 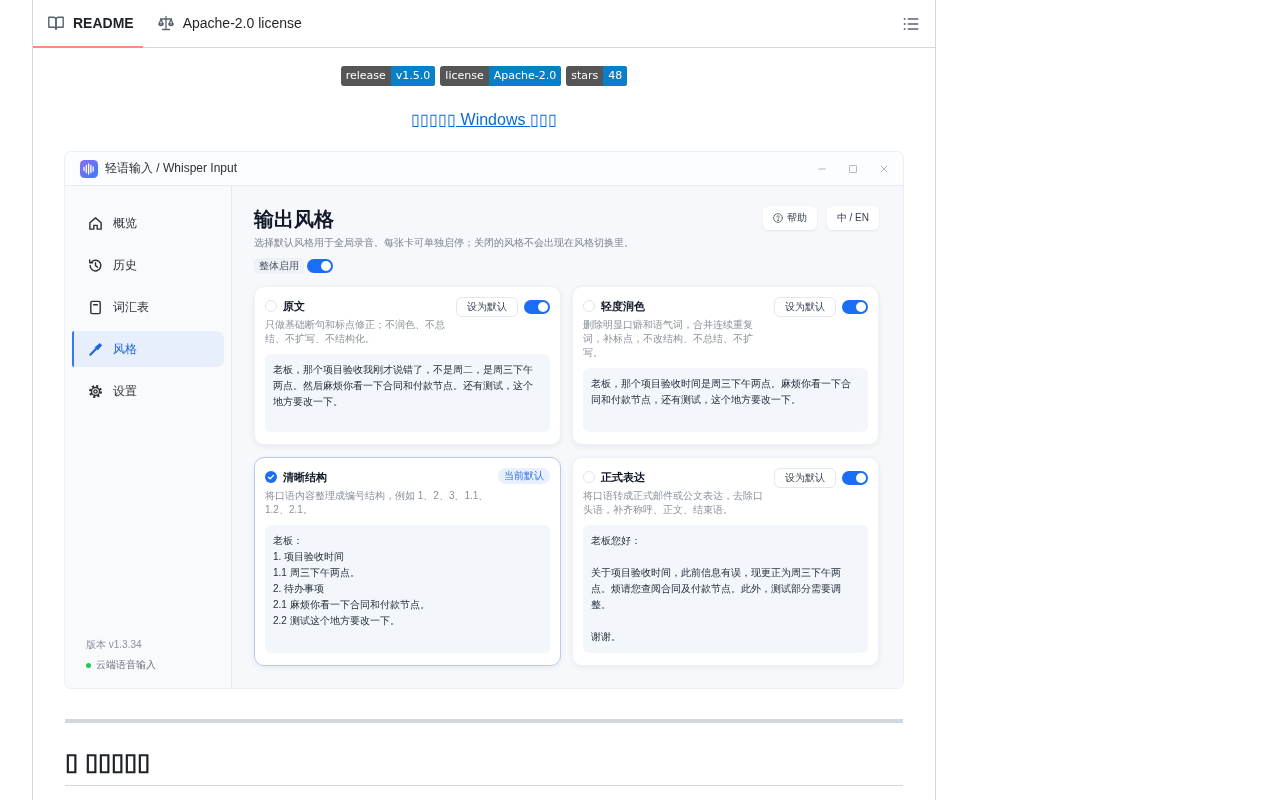 What do you see at coordinates (148, 223) in the screenshot?
I see `sidebar-item: 概览` at bounding box center [148, 223].